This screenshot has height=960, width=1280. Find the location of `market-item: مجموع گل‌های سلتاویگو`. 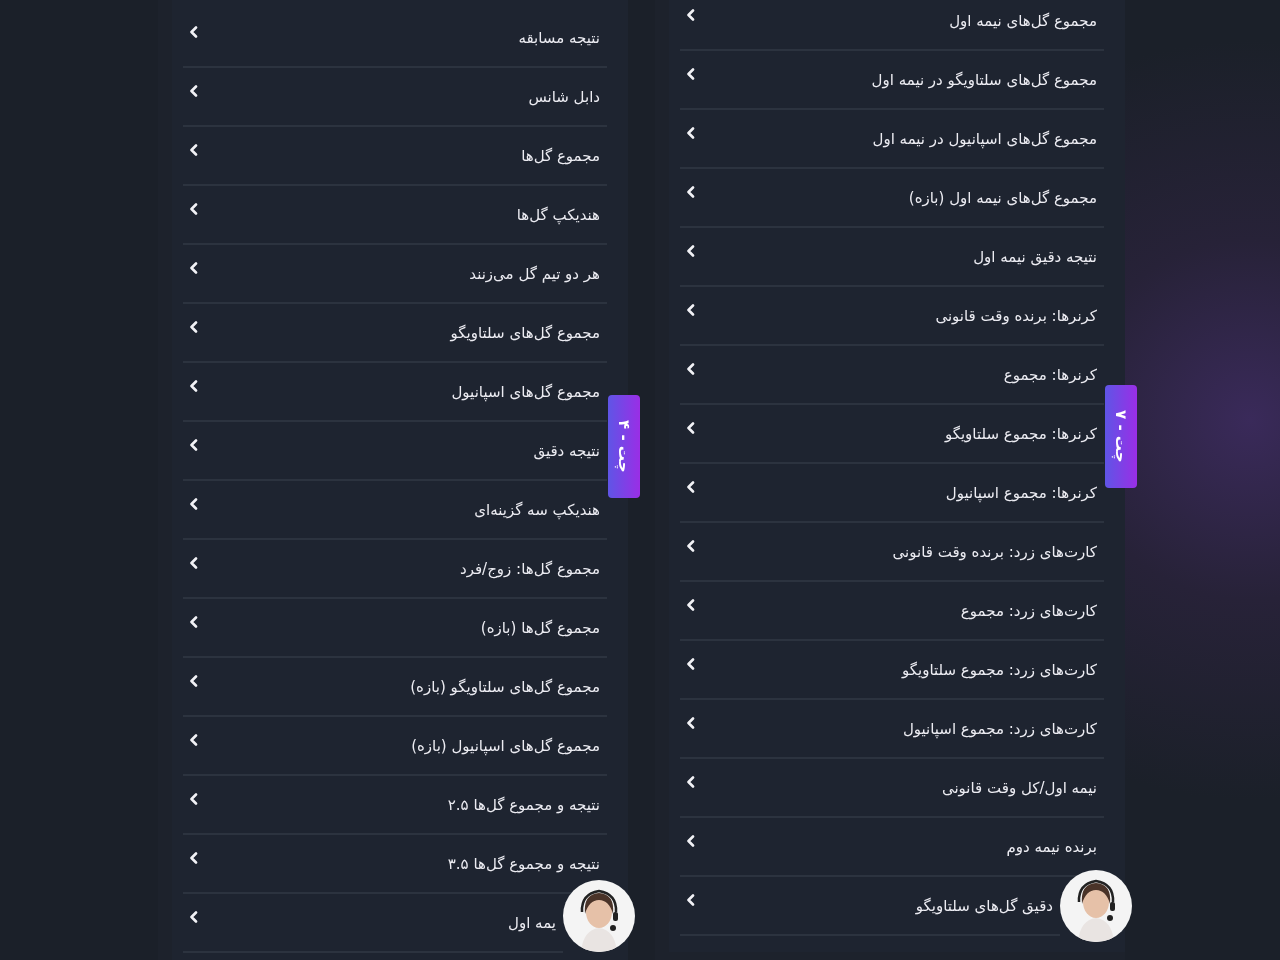

market-item: مجموع گل‌های سلتاویگو is located at coordinates (395, 333).